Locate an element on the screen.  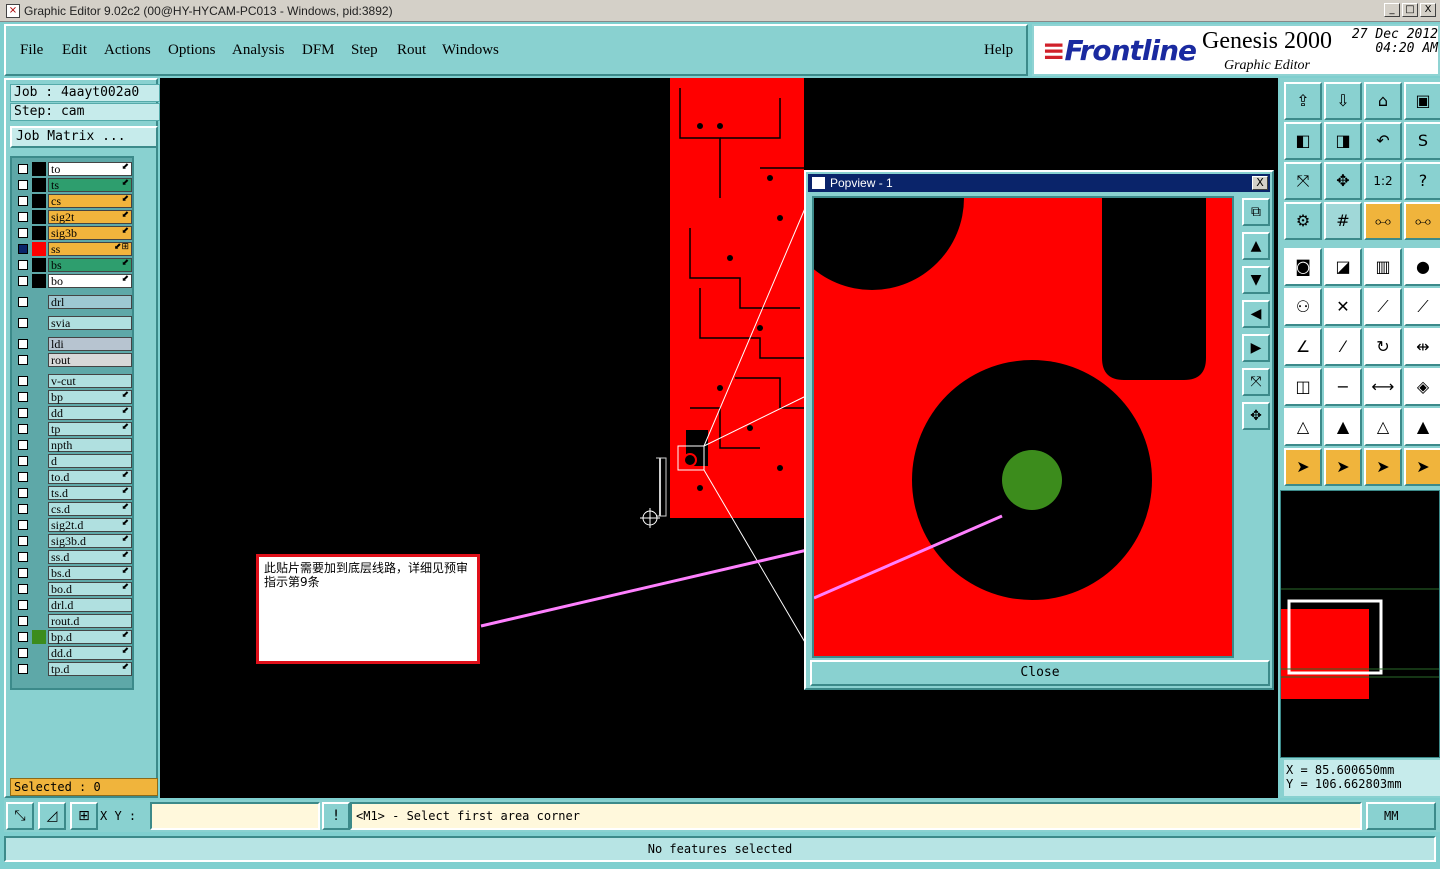
layer-red2-icon: ⧟ is located at coordinates (1422, 221).